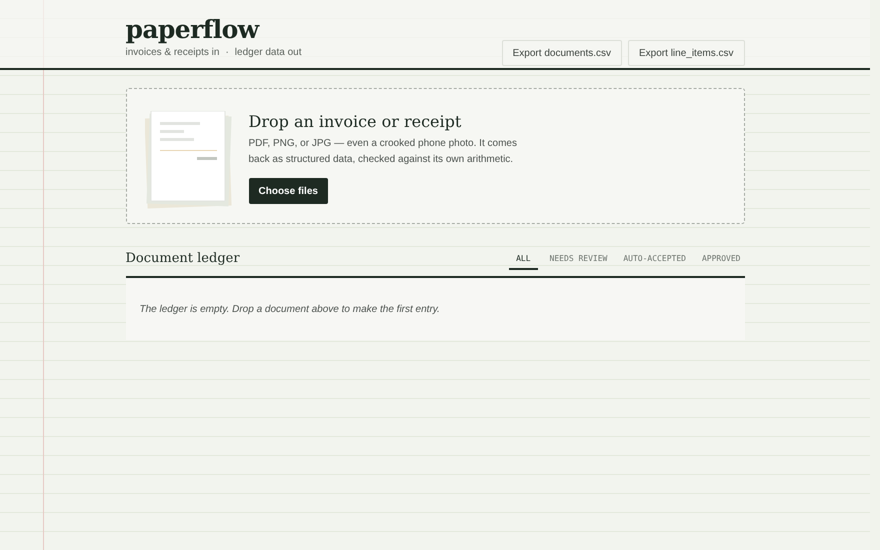 Image resolution: width=880 pixels, height=550 pixels. I want to click on tagline: ledger data out, so click(268, 53).